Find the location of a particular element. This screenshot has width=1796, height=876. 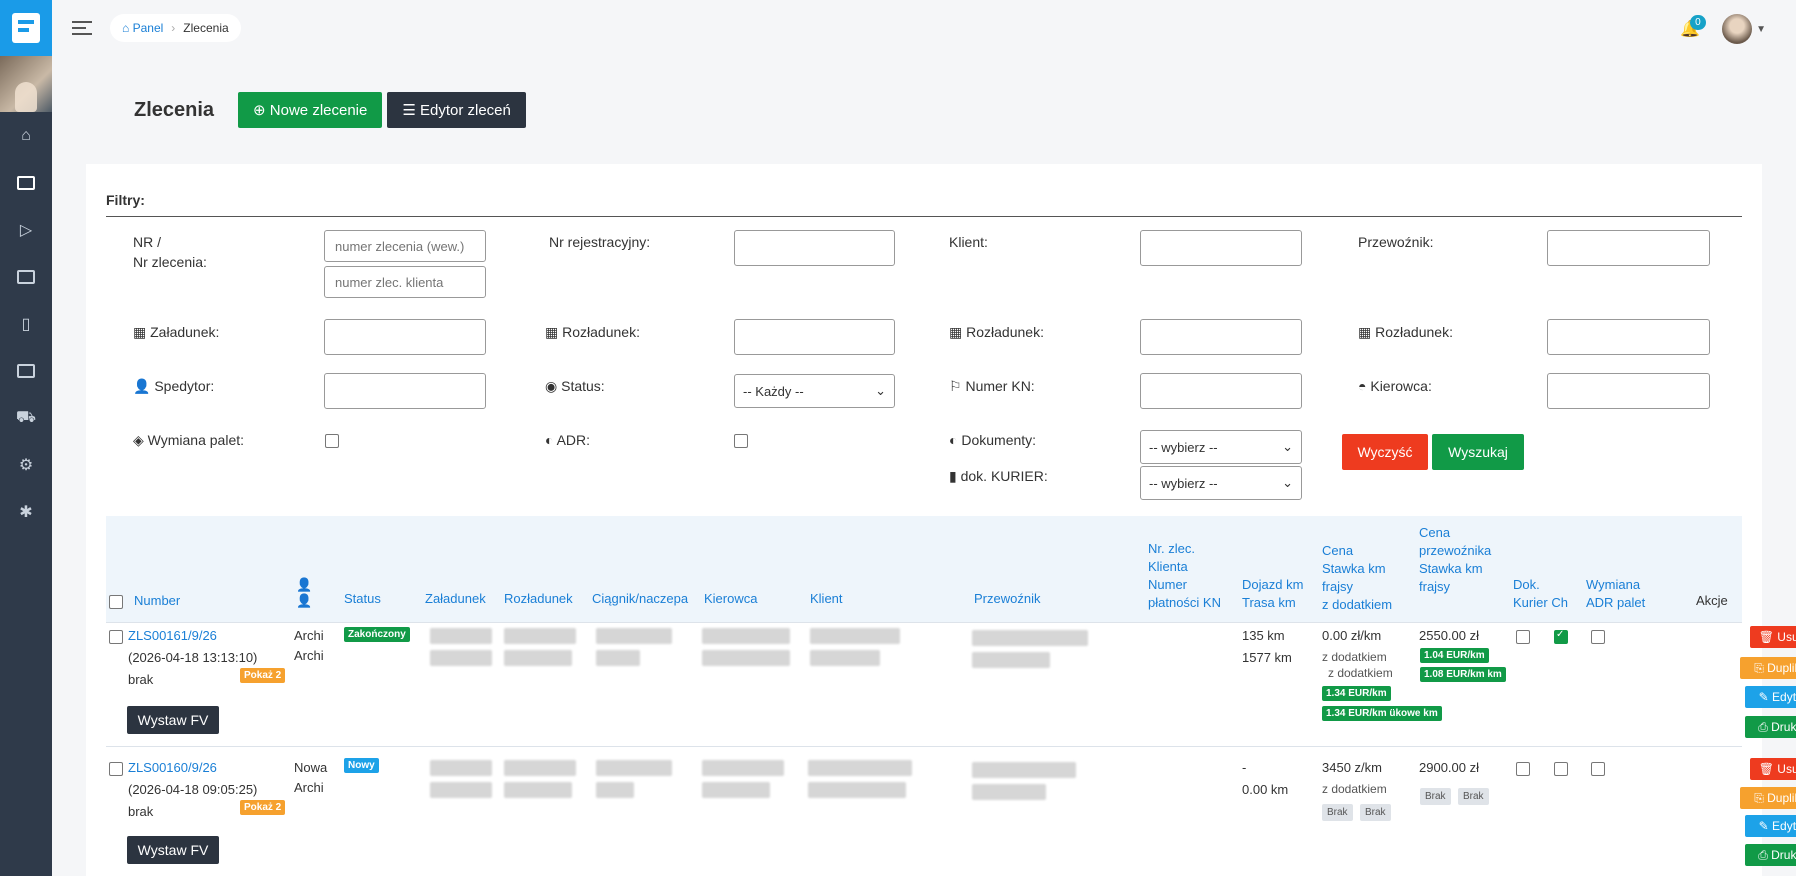

client-input is located at coordinates (1221, 248).